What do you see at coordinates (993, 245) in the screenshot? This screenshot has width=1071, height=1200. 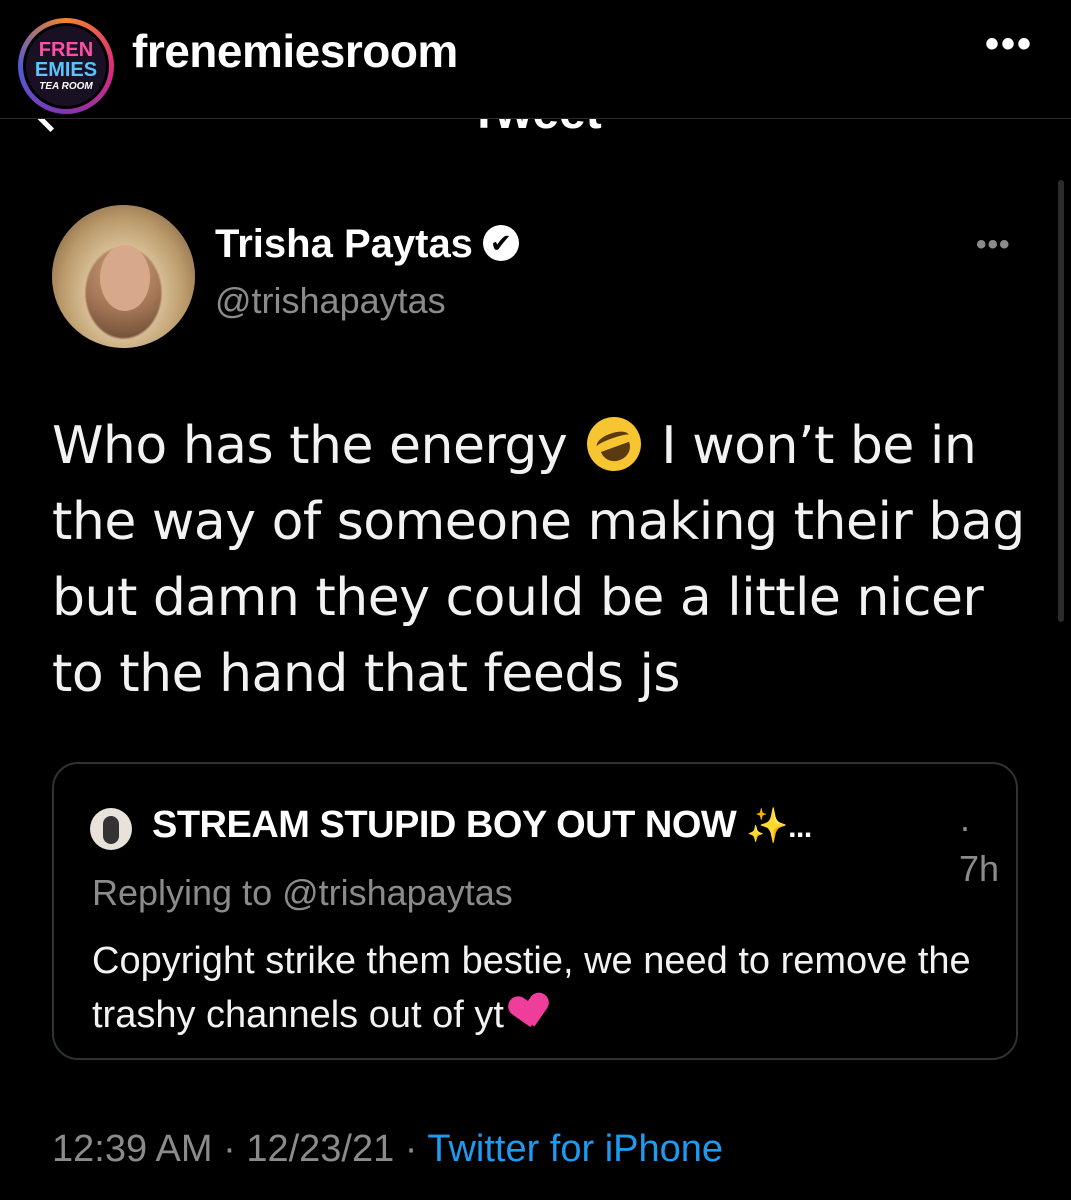 I see `tweet-more-icon: •••` at bounding box center [993, 245].